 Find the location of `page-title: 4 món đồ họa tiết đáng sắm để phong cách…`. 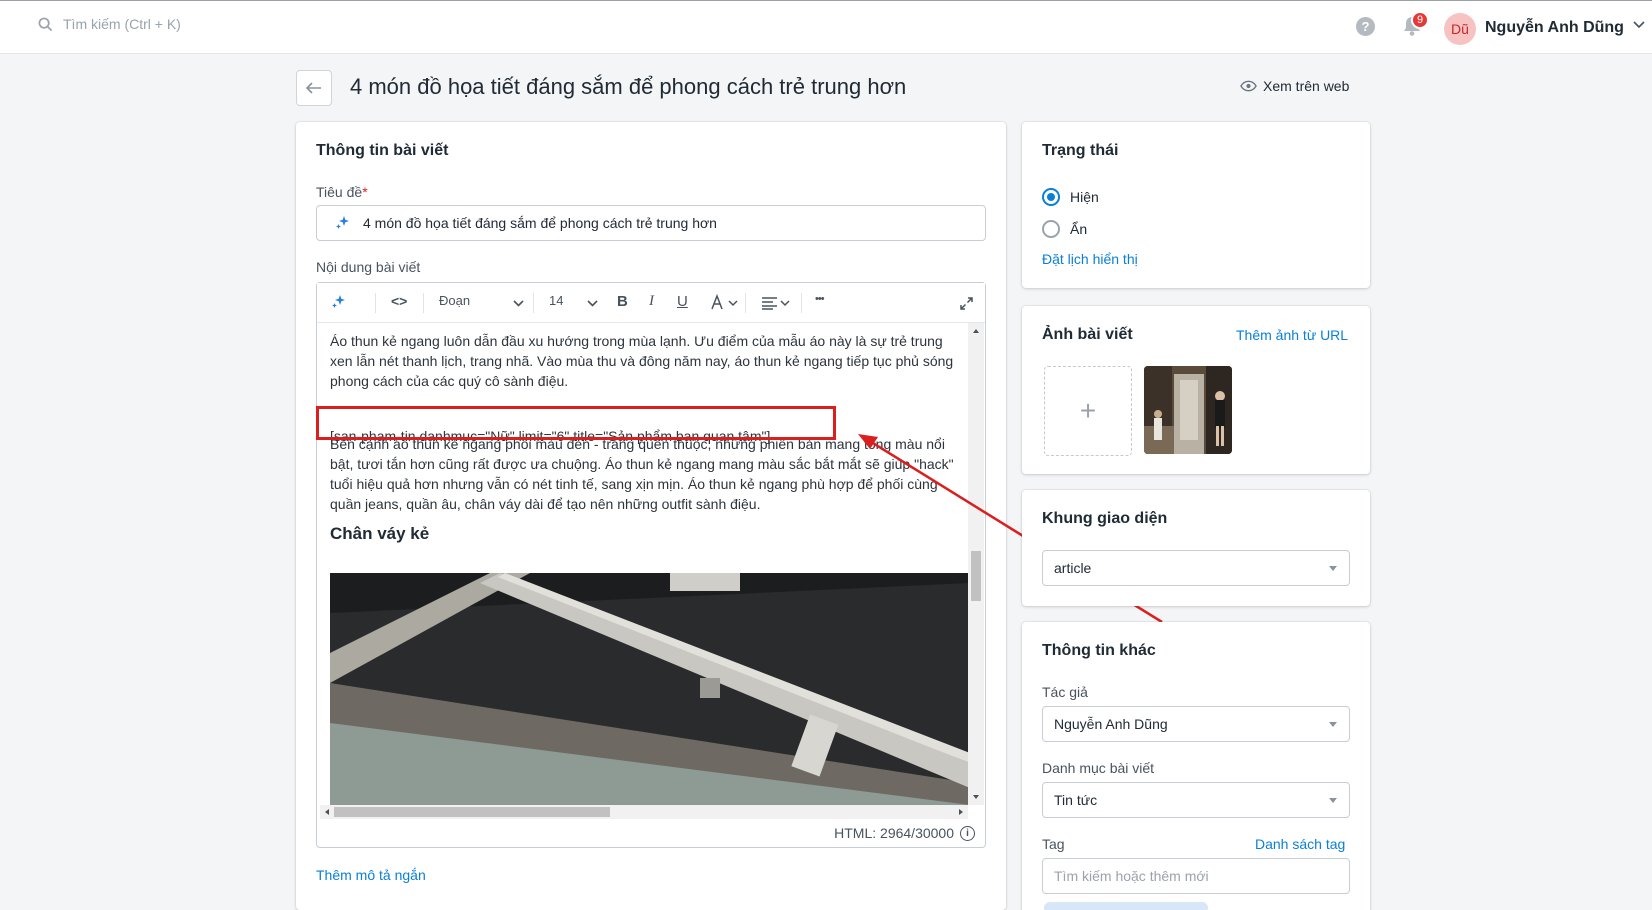

page-title: 4 món đồ họa tiết đáng sắm để phong cách… is located at coordinates (628, 86).